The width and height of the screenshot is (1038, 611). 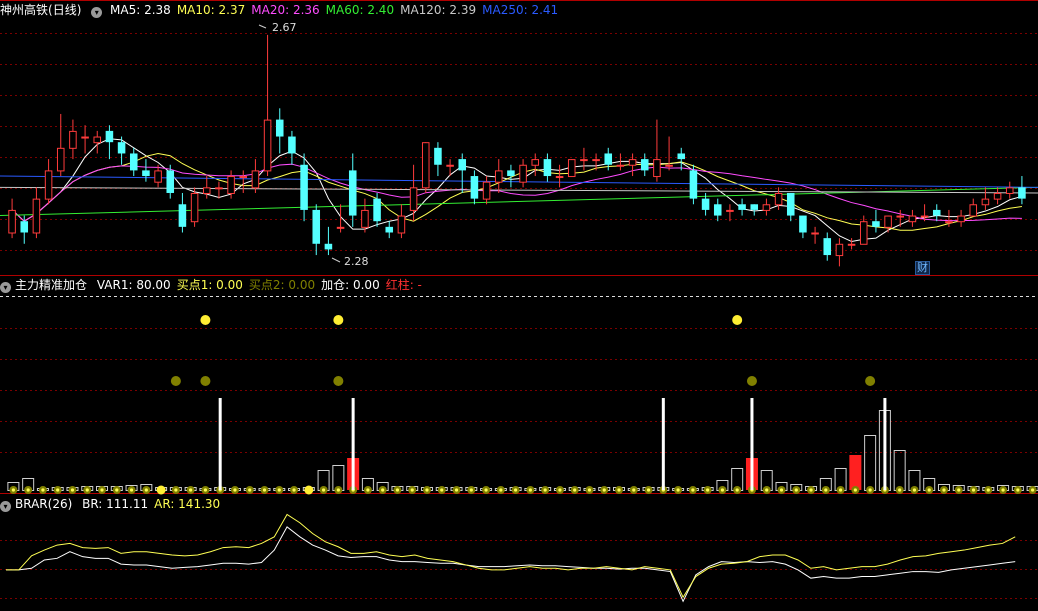 I want to click on brar-plot, so click(x=511, y=558).